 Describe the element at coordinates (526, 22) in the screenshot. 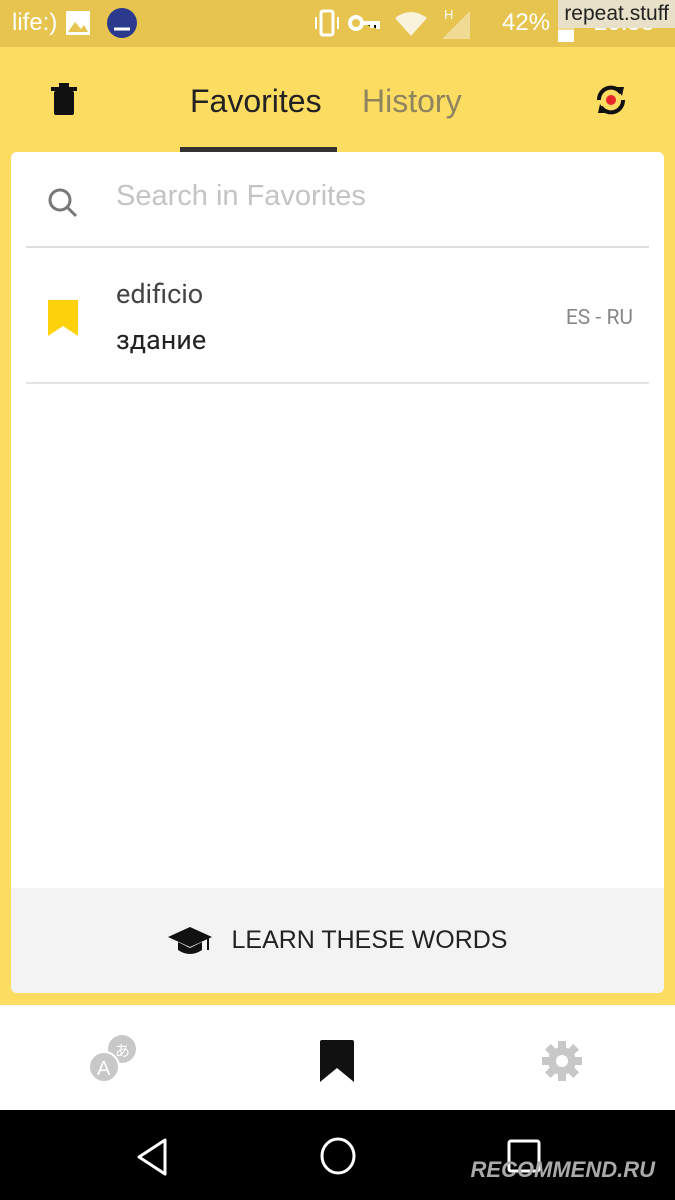

I see `battery-percent: 42%` at that location.